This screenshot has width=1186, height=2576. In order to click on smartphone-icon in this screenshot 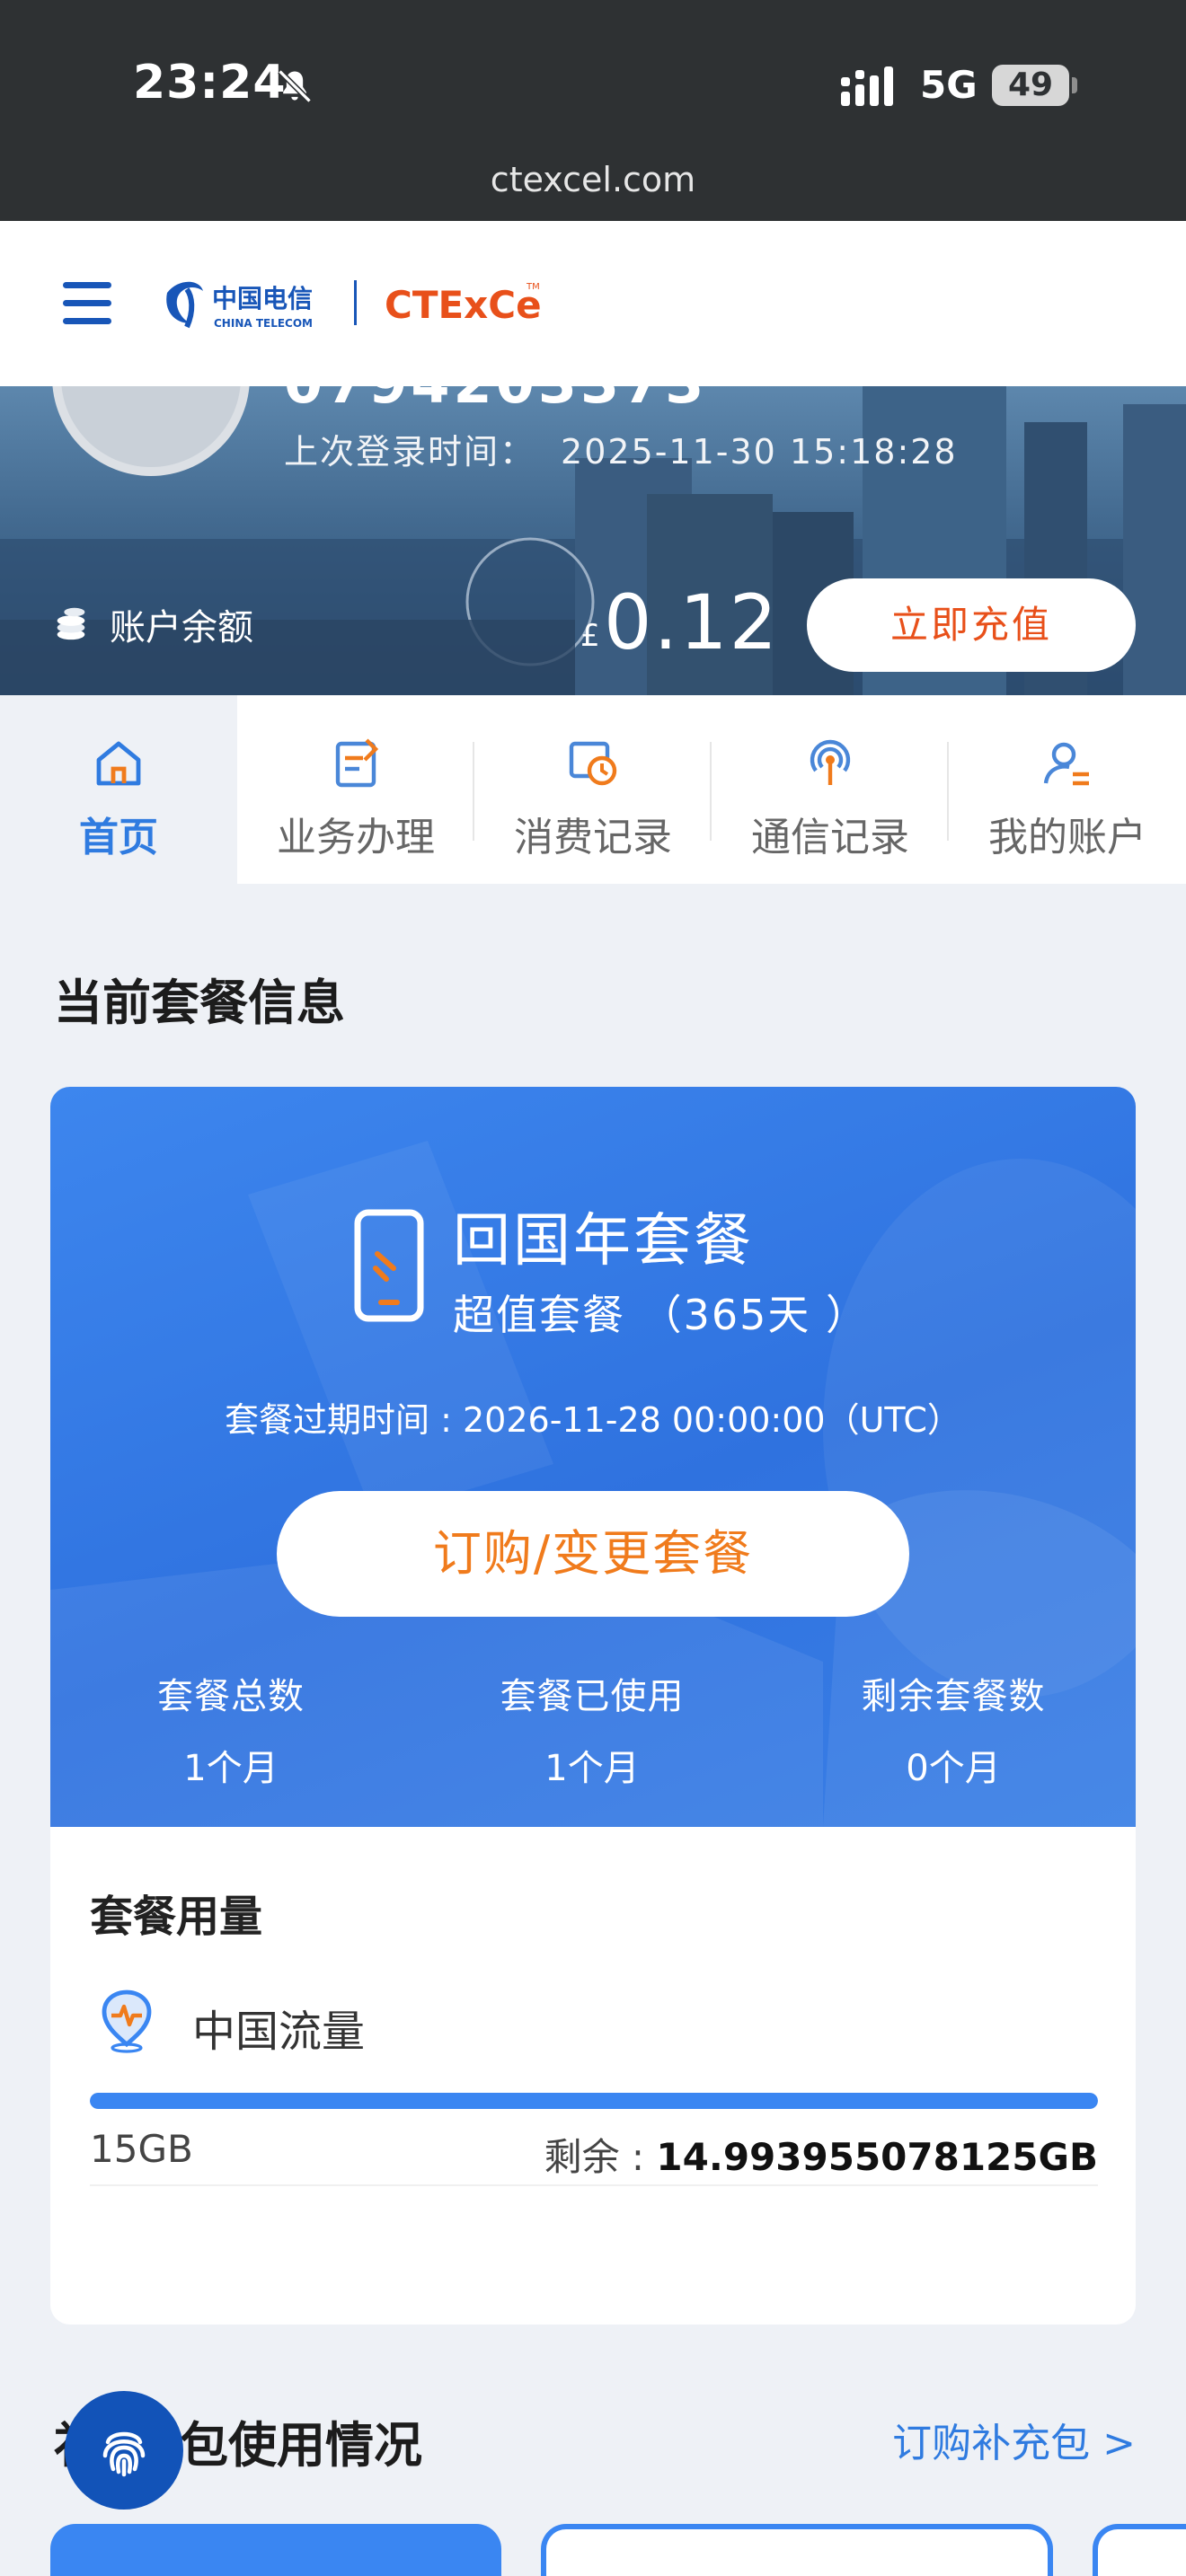, I will do `click(389, 1265)`.